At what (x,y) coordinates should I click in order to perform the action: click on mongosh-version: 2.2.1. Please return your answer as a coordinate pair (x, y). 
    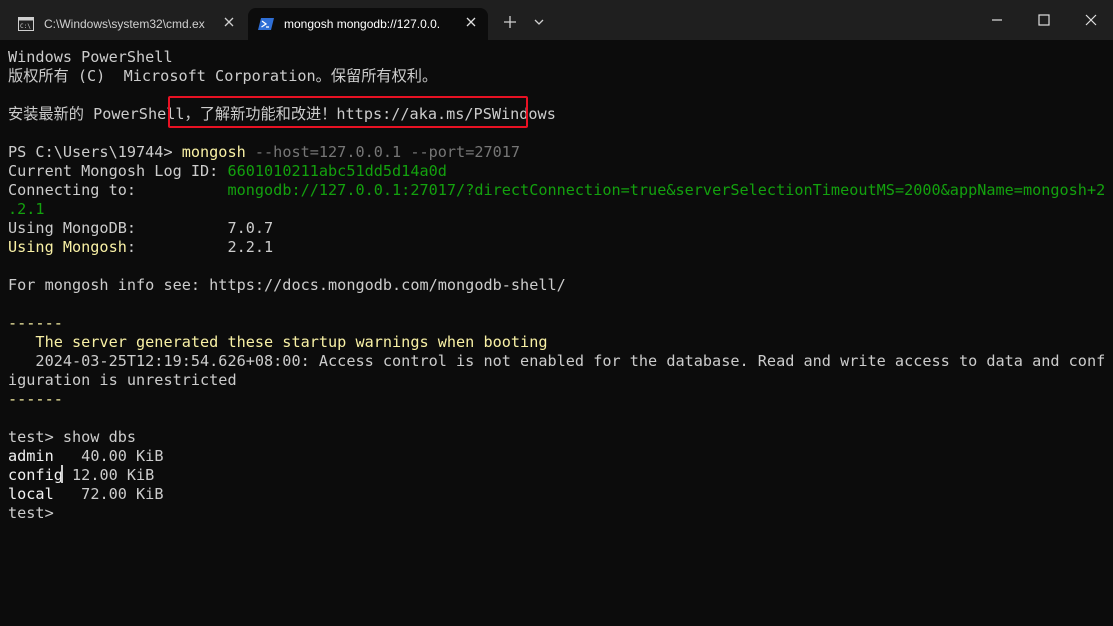
    Looking at the image, I should click on (250, 247).